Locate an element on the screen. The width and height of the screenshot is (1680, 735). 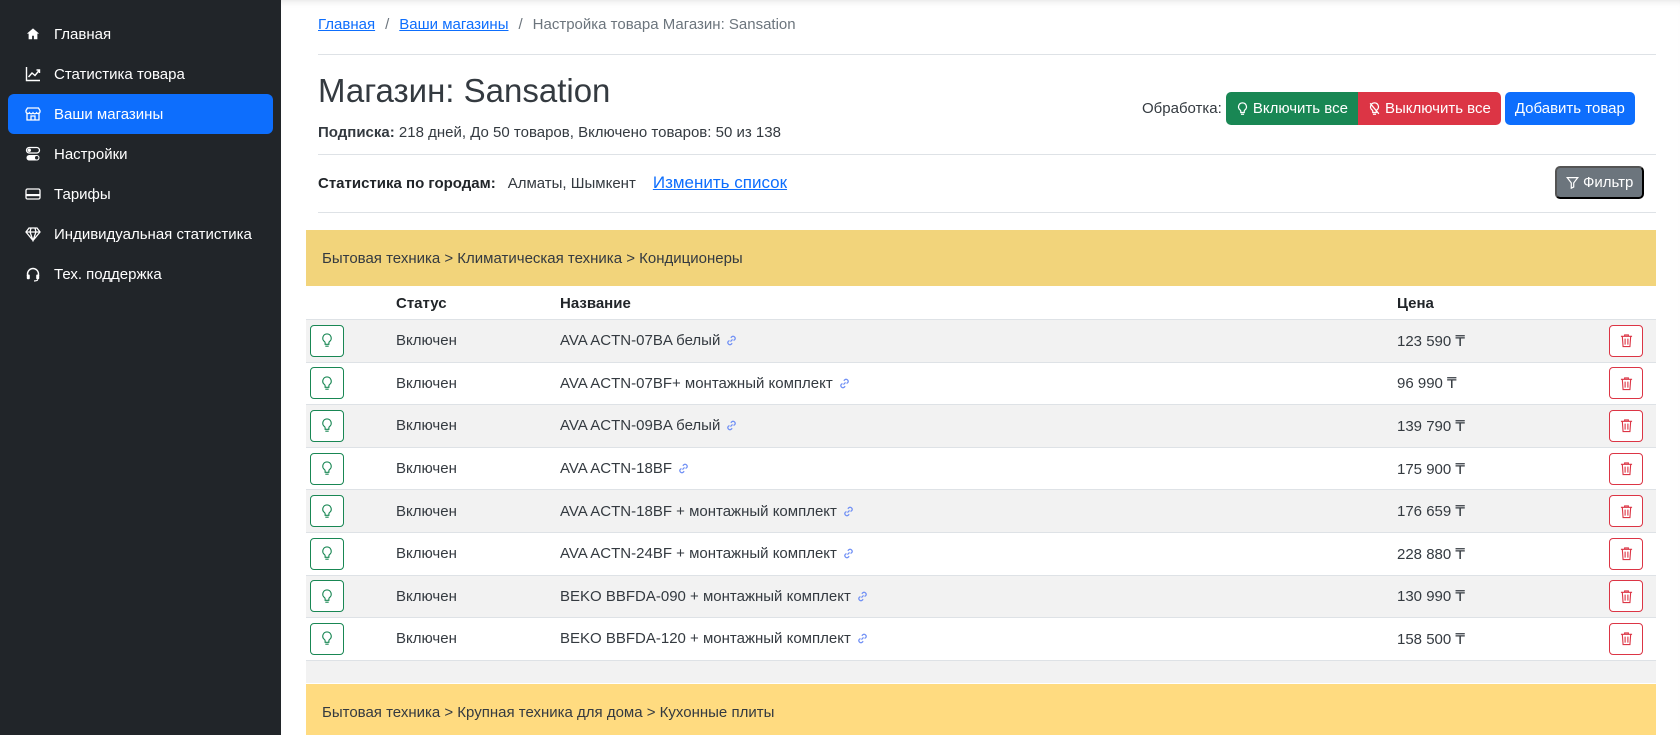
breadcrumb-home-link: Главная is located at coordinates (346, 24).